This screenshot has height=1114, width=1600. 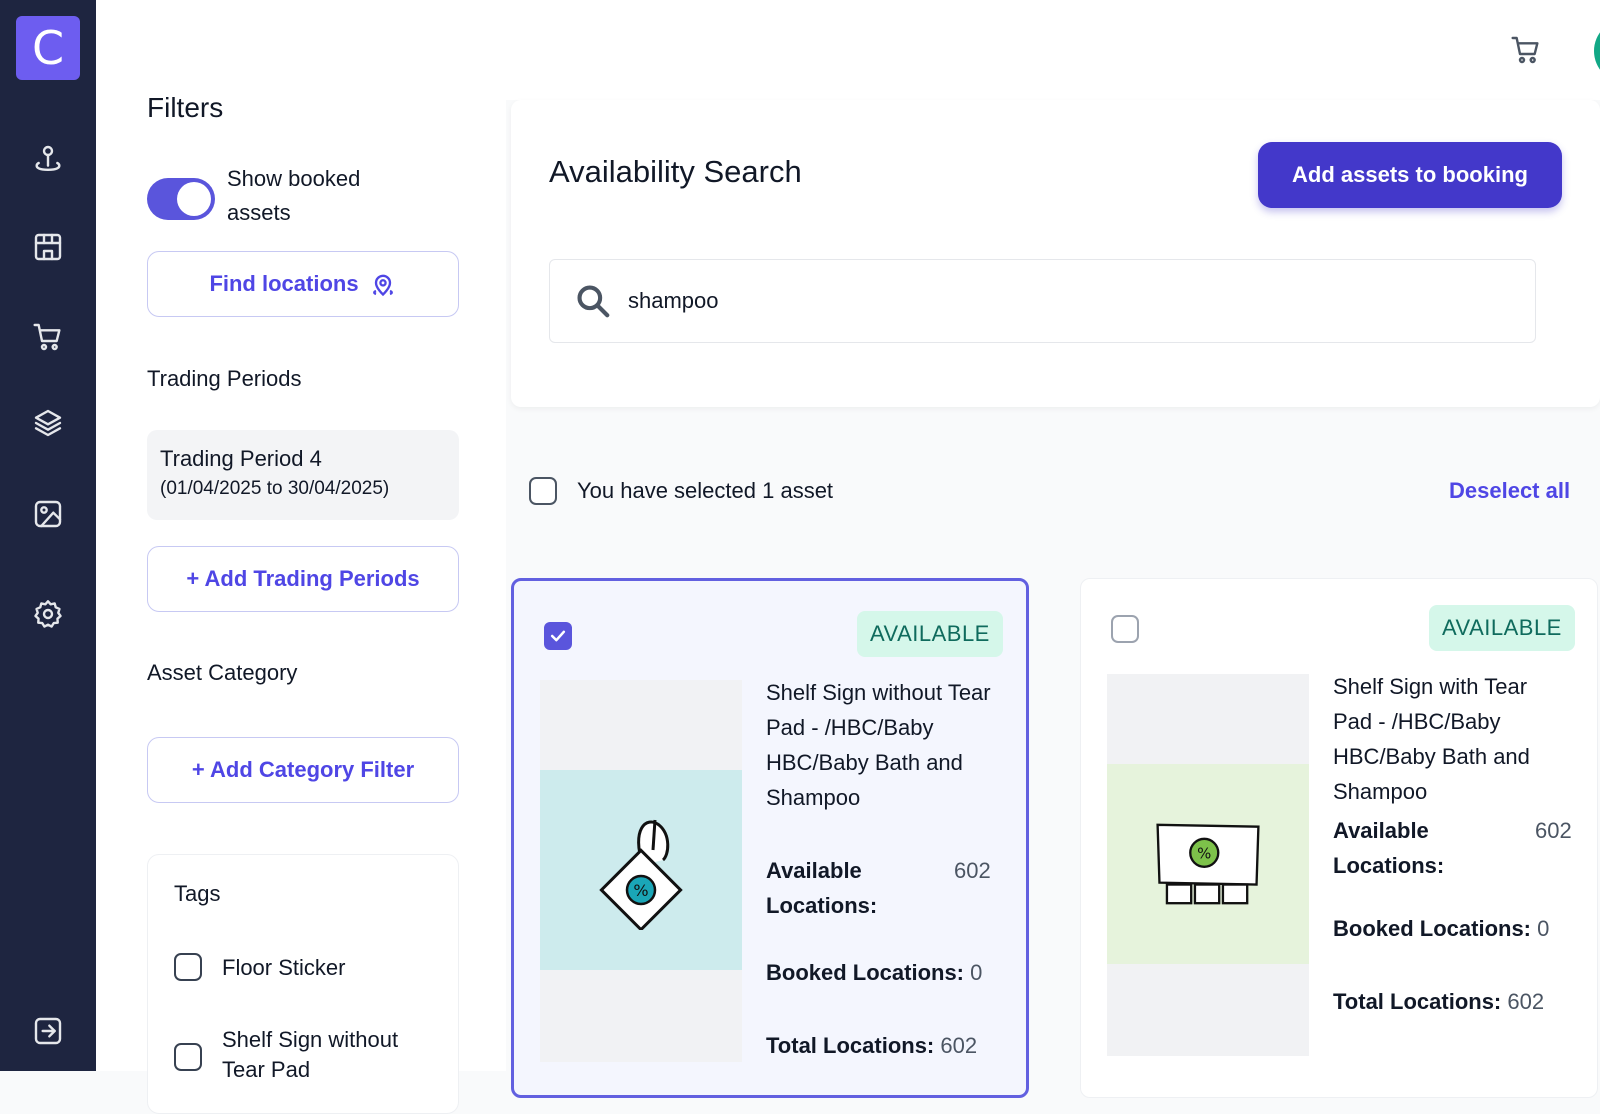 I want to click on find-locations-label: Find locations, so click(x=284, y=283).